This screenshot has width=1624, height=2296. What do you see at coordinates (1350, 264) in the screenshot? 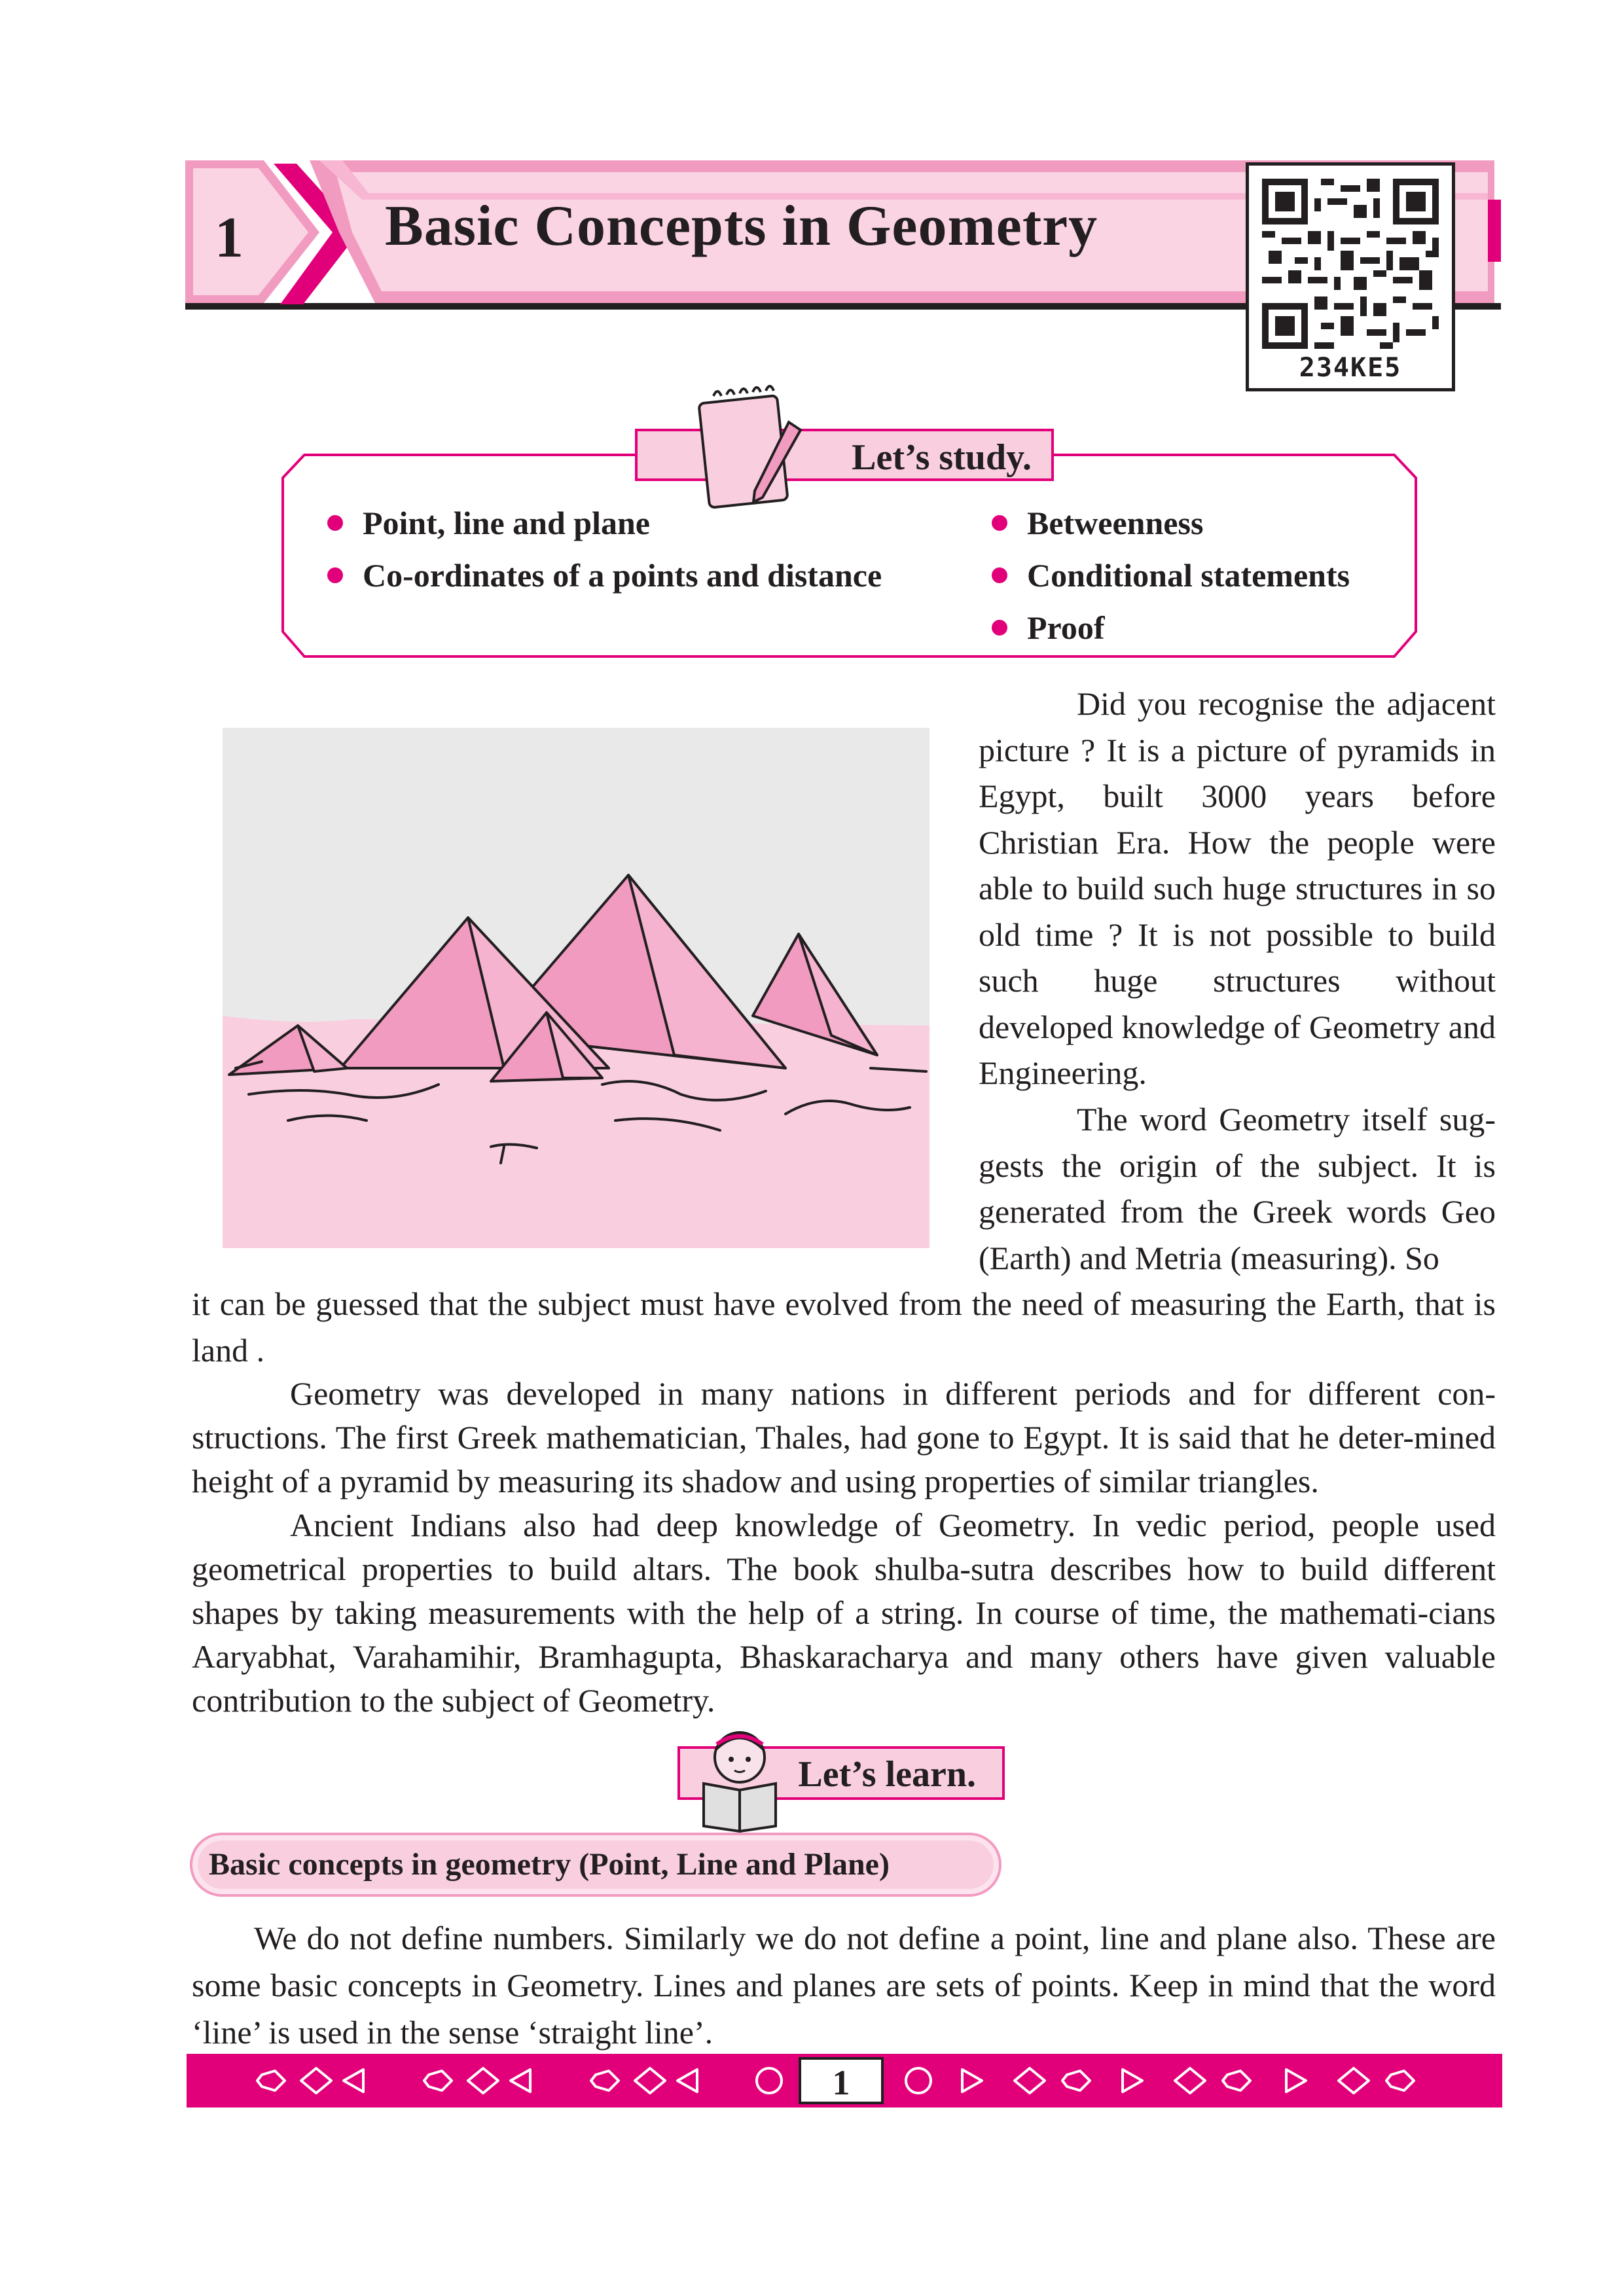
I see `qr-code-icon` at bounding box center [1350, 264].